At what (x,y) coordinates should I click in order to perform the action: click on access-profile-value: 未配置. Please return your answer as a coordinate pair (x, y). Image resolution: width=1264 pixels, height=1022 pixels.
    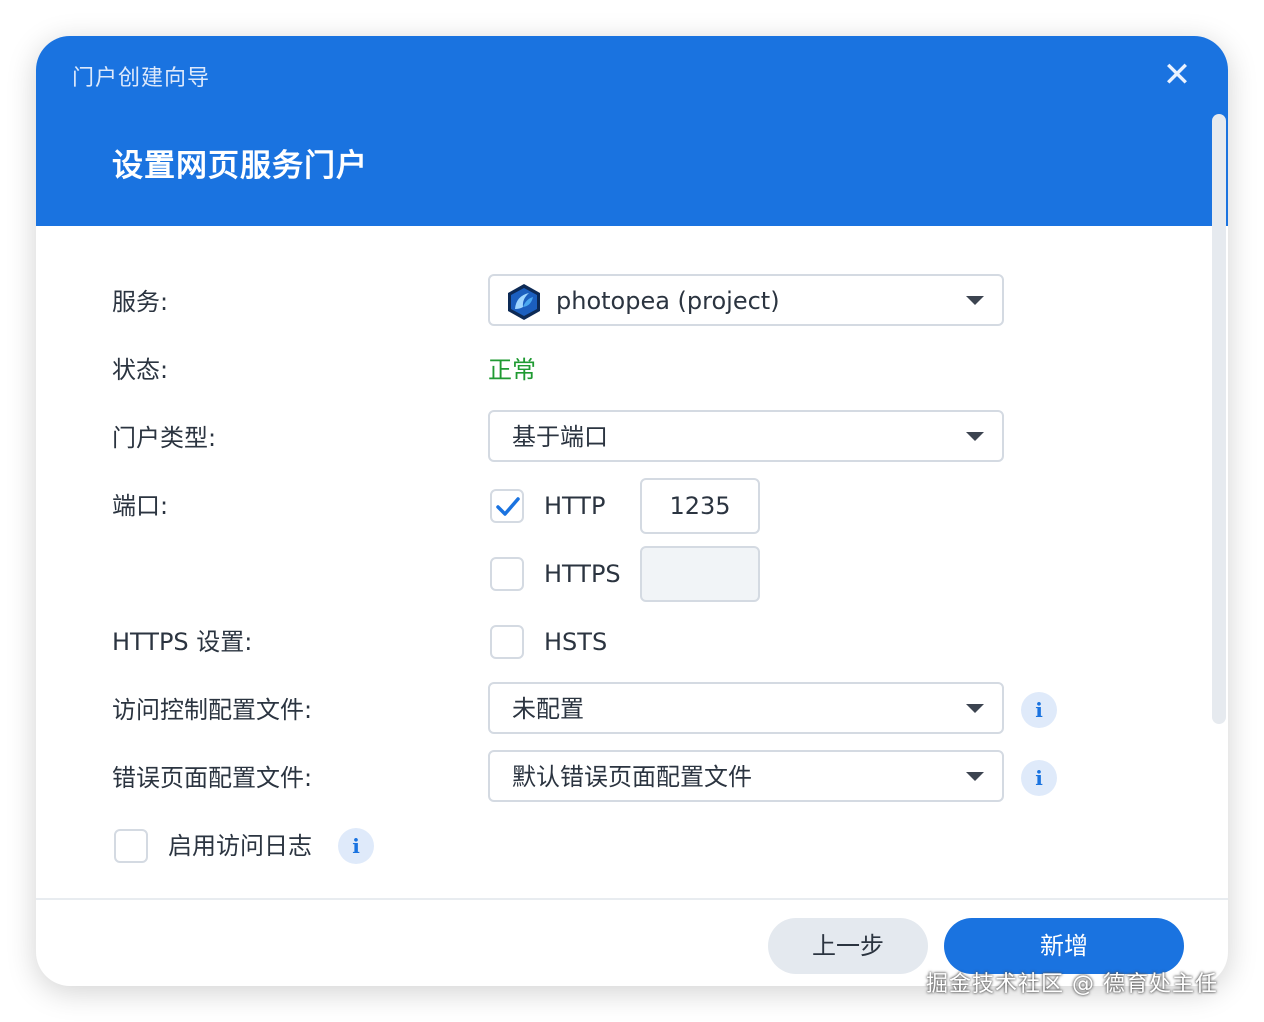
    Looking at the image, I should click on (548, 709).